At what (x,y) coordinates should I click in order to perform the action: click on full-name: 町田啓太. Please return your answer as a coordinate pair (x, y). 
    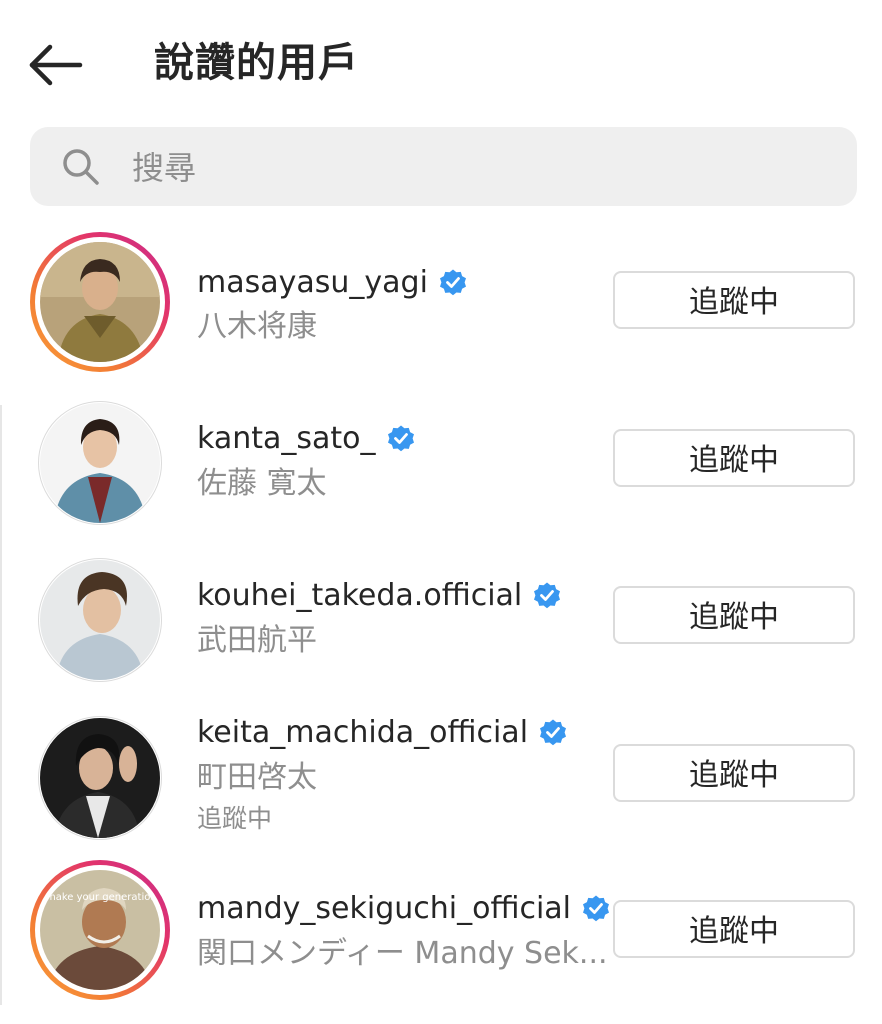
    Looking at the image, I should click on (257, 777).